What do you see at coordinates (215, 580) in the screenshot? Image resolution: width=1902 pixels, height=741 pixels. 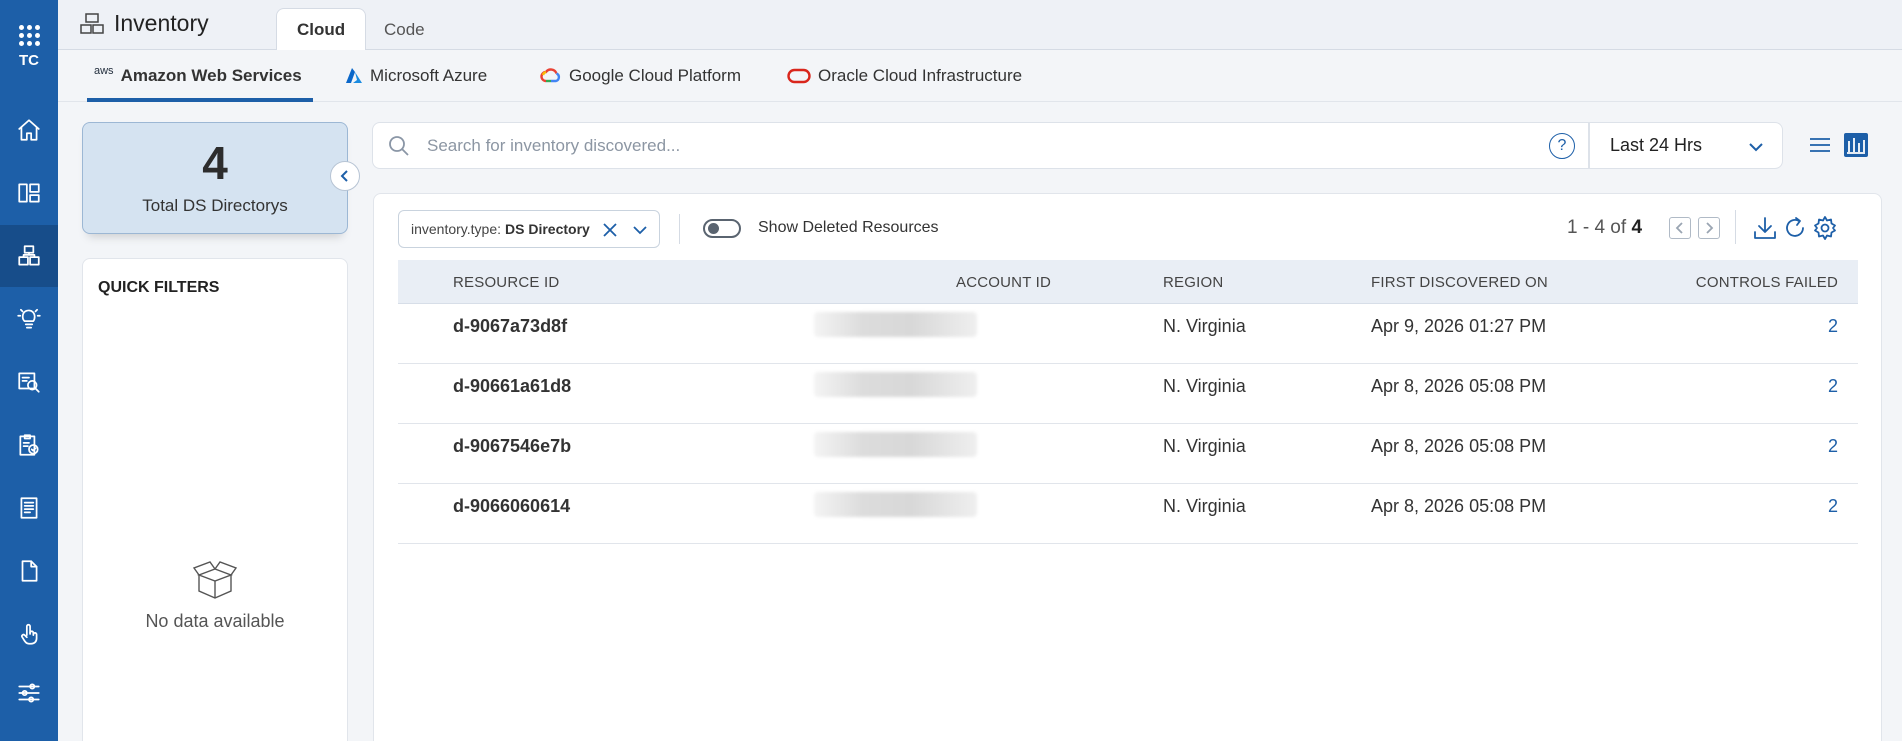 I see `empty-box-icon` at bounding box center [215, 580].